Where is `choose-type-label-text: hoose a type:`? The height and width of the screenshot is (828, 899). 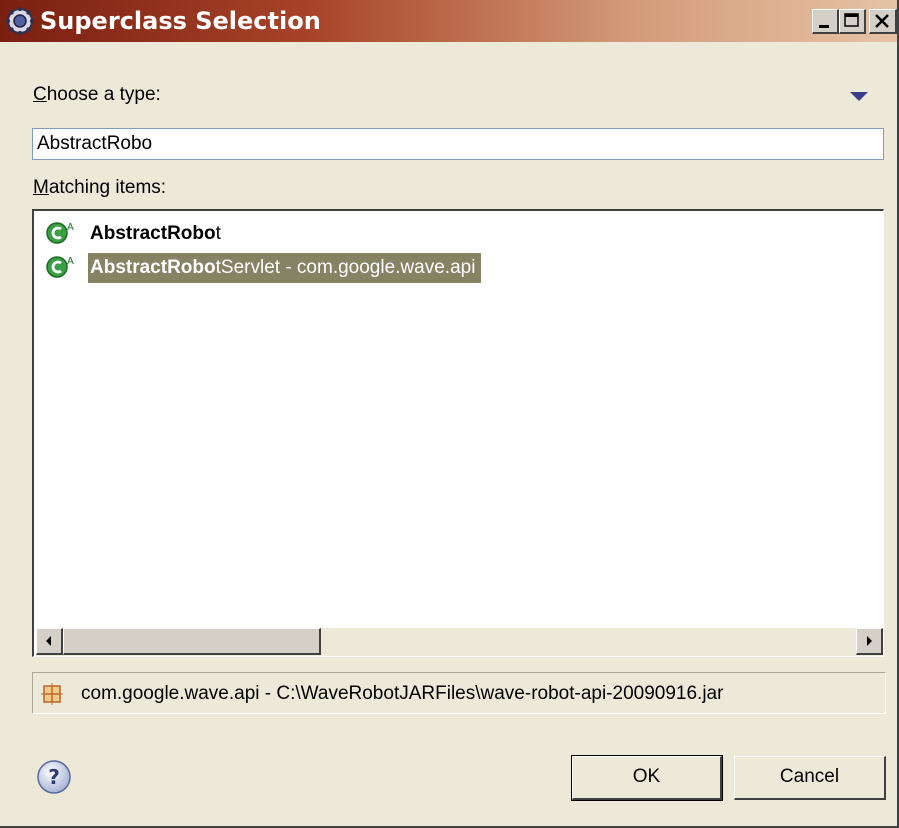 choose-type-label-text: hoose a type: is located at coordinates (103, 94).